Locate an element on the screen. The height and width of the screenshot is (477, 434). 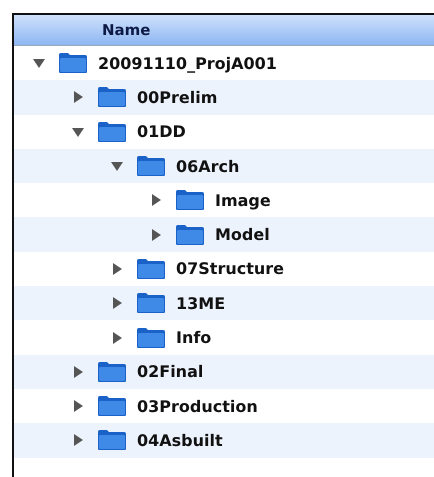
column-title: Name is located at coordinates (126, 30).